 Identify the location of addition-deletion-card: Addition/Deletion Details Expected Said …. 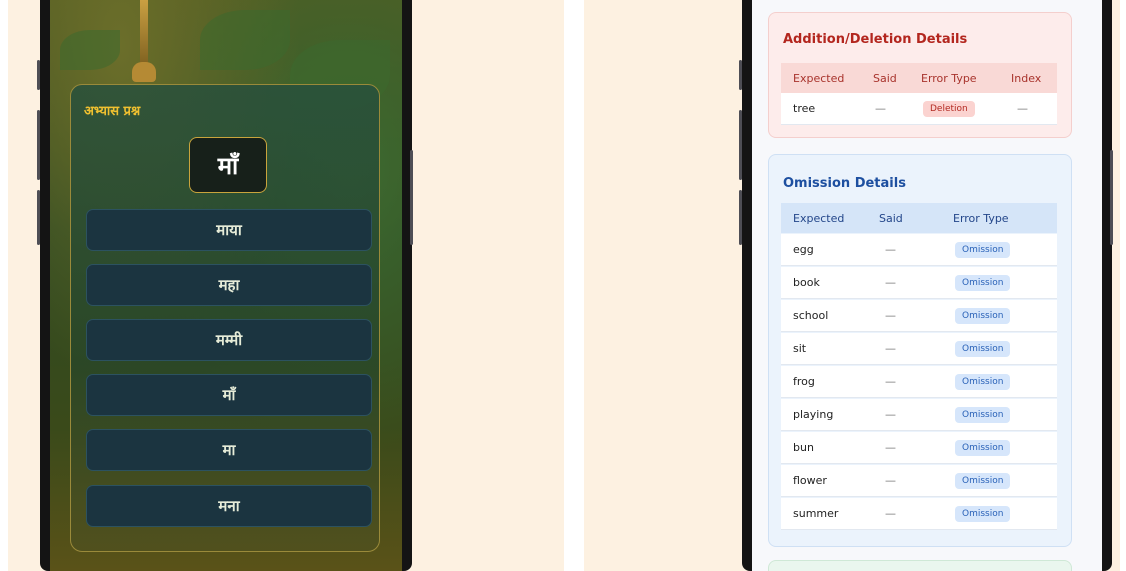
(920, 75).